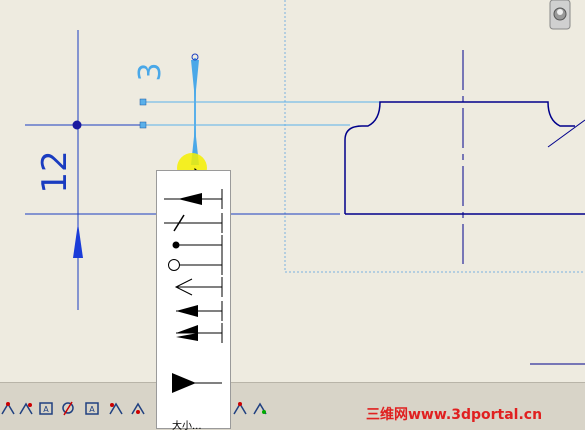  Describe the element at coordinates (193, 383) in the screenshot. I see `arrow-style-filled-triangle-large` at that location.